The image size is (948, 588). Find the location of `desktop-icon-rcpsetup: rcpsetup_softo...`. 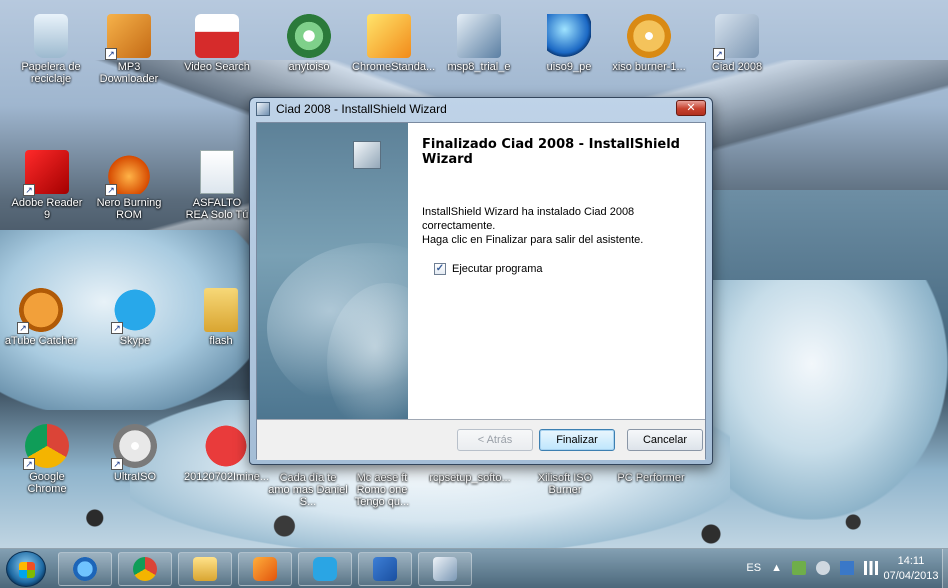

desktop-icon-rcpsetup: rcpsetup_softo... is located at coordinates (470, 478).